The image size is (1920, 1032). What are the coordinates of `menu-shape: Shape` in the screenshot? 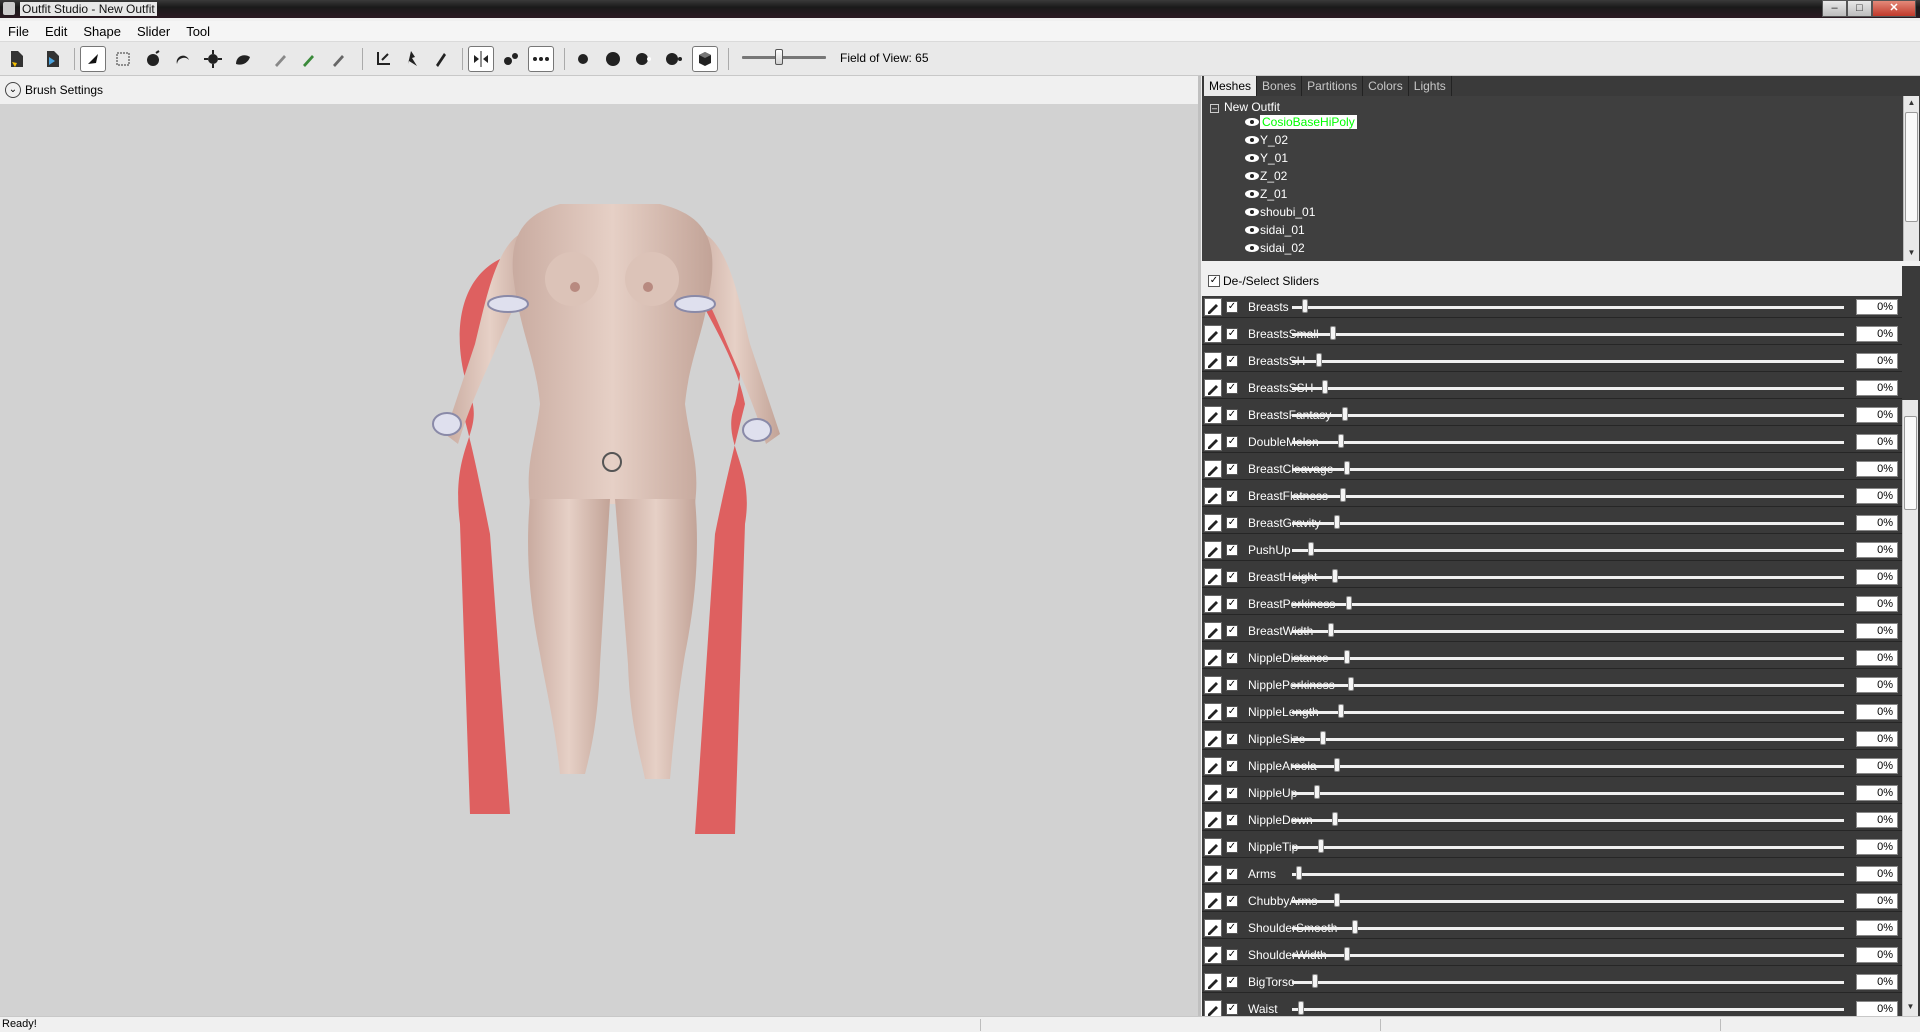 It's located at (102, 31).